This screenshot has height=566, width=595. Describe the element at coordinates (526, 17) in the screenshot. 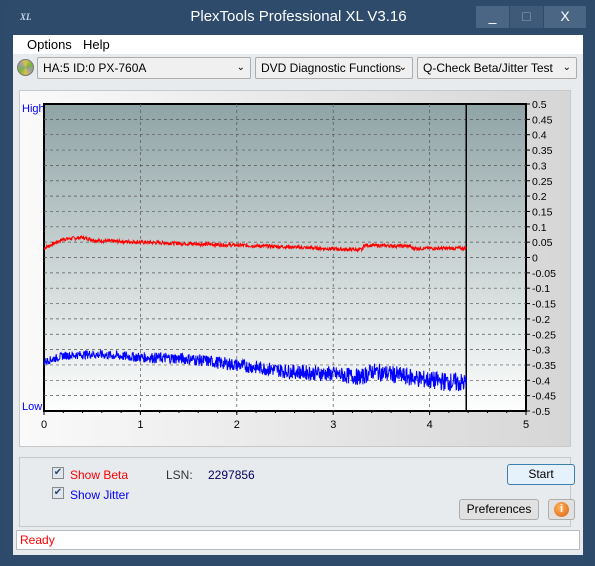

I see `maximize-button: □` at that location.